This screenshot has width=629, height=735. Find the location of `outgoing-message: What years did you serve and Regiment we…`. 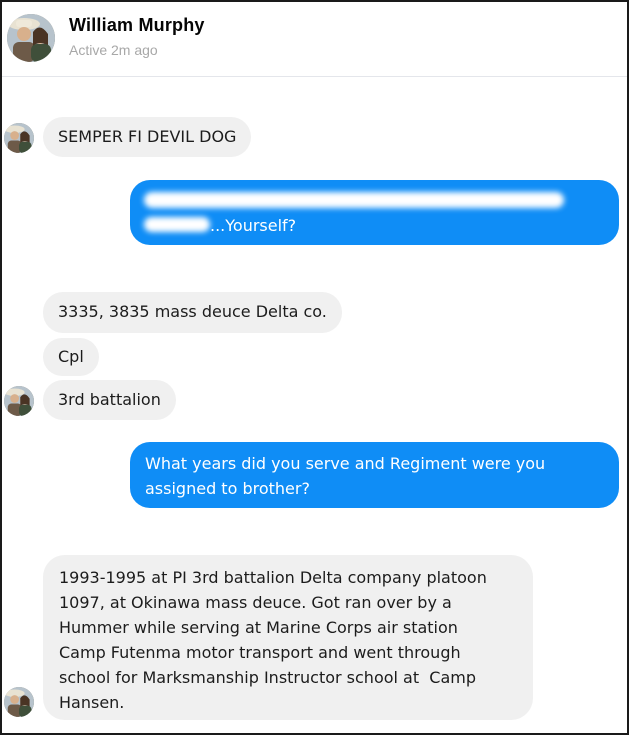

outgoing-message: What years did you serve and Regiment we… is located at coordinates (374, 475).